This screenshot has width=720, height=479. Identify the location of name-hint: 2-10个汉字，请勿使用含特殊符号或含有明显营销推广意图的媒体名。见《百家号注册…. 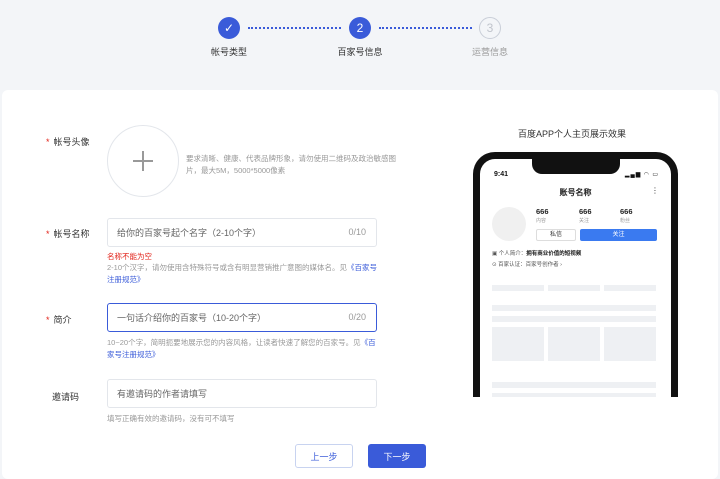
(242, 273).